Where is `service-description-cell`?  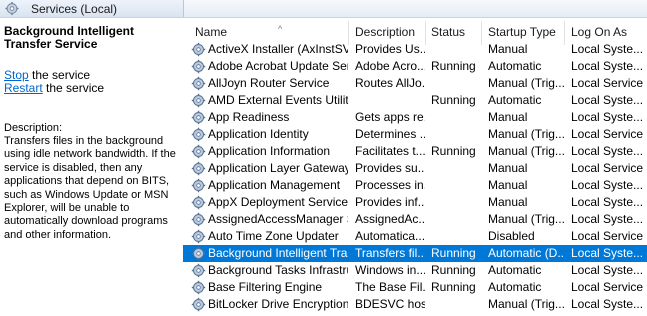 service-description-cell is located at coordinates (390, 100).